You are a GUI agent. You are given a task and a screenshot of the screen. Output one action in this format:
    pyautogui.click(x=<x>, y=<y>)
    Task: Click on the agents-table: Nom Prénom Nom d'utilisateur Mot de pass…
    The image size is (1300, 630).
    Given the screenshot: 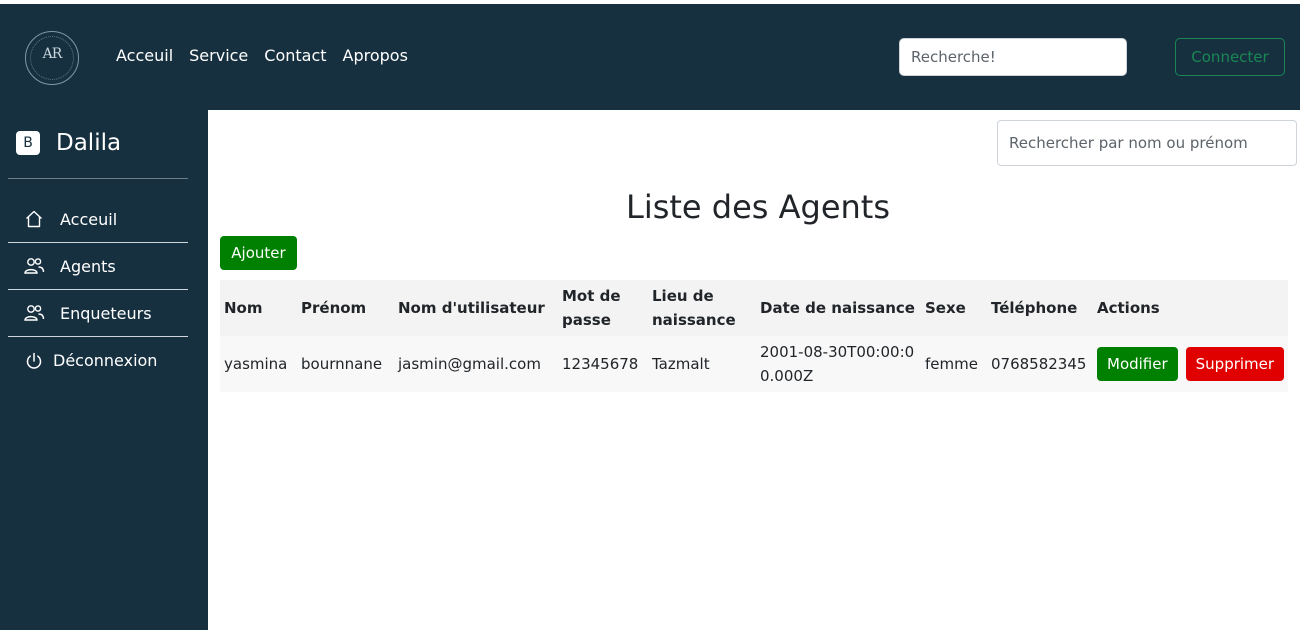 What is the action you would take?
    pyautogui.click(x=754, y=336)
    